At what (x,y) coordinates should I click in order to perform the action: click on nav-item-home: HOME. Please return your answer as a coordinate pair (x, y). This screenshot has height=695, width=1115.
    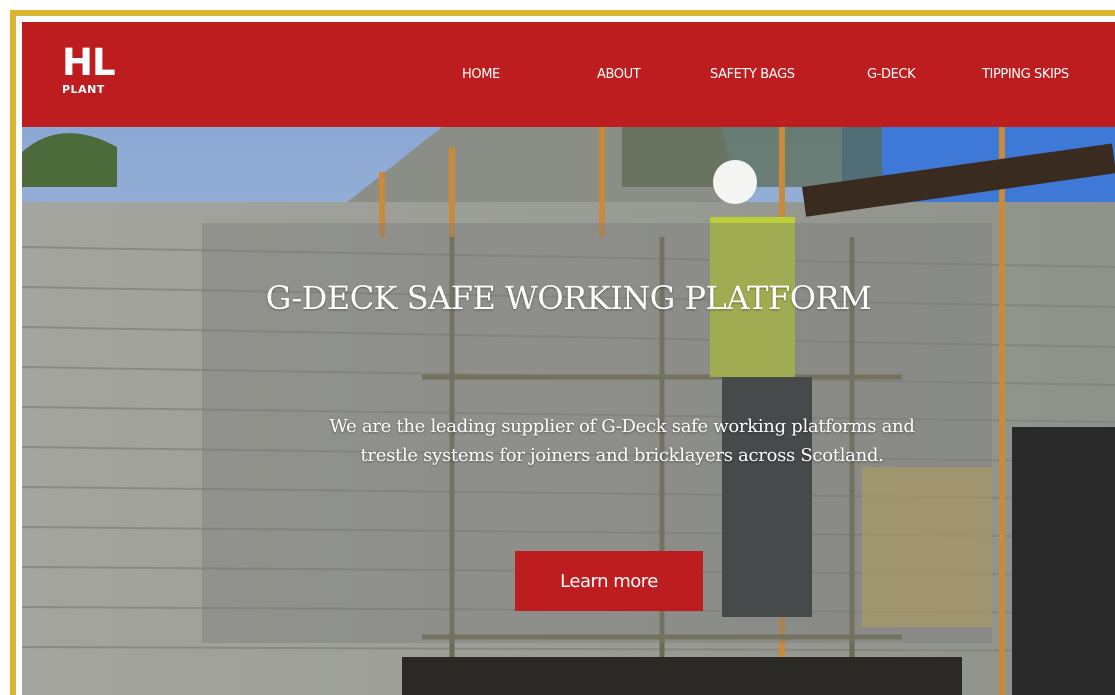
    Looking at the image, I should click on (481, 74).